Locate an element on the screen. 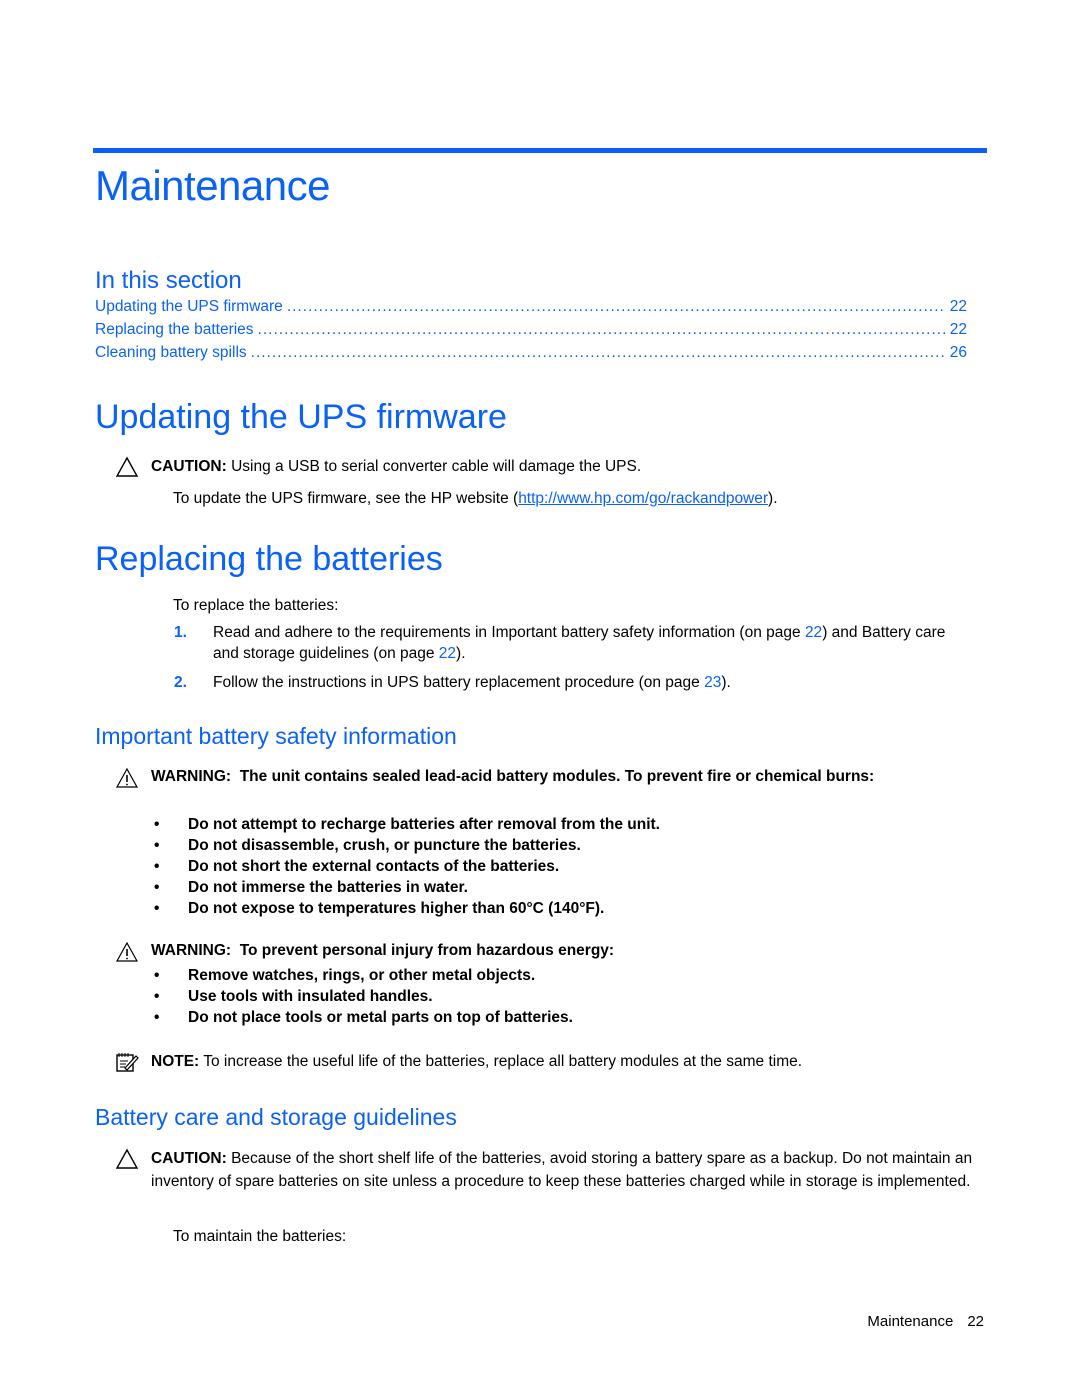 This screenshot has height=1397, width=1080. footer-section: Maintenance is located at coordinates (910, 1321).